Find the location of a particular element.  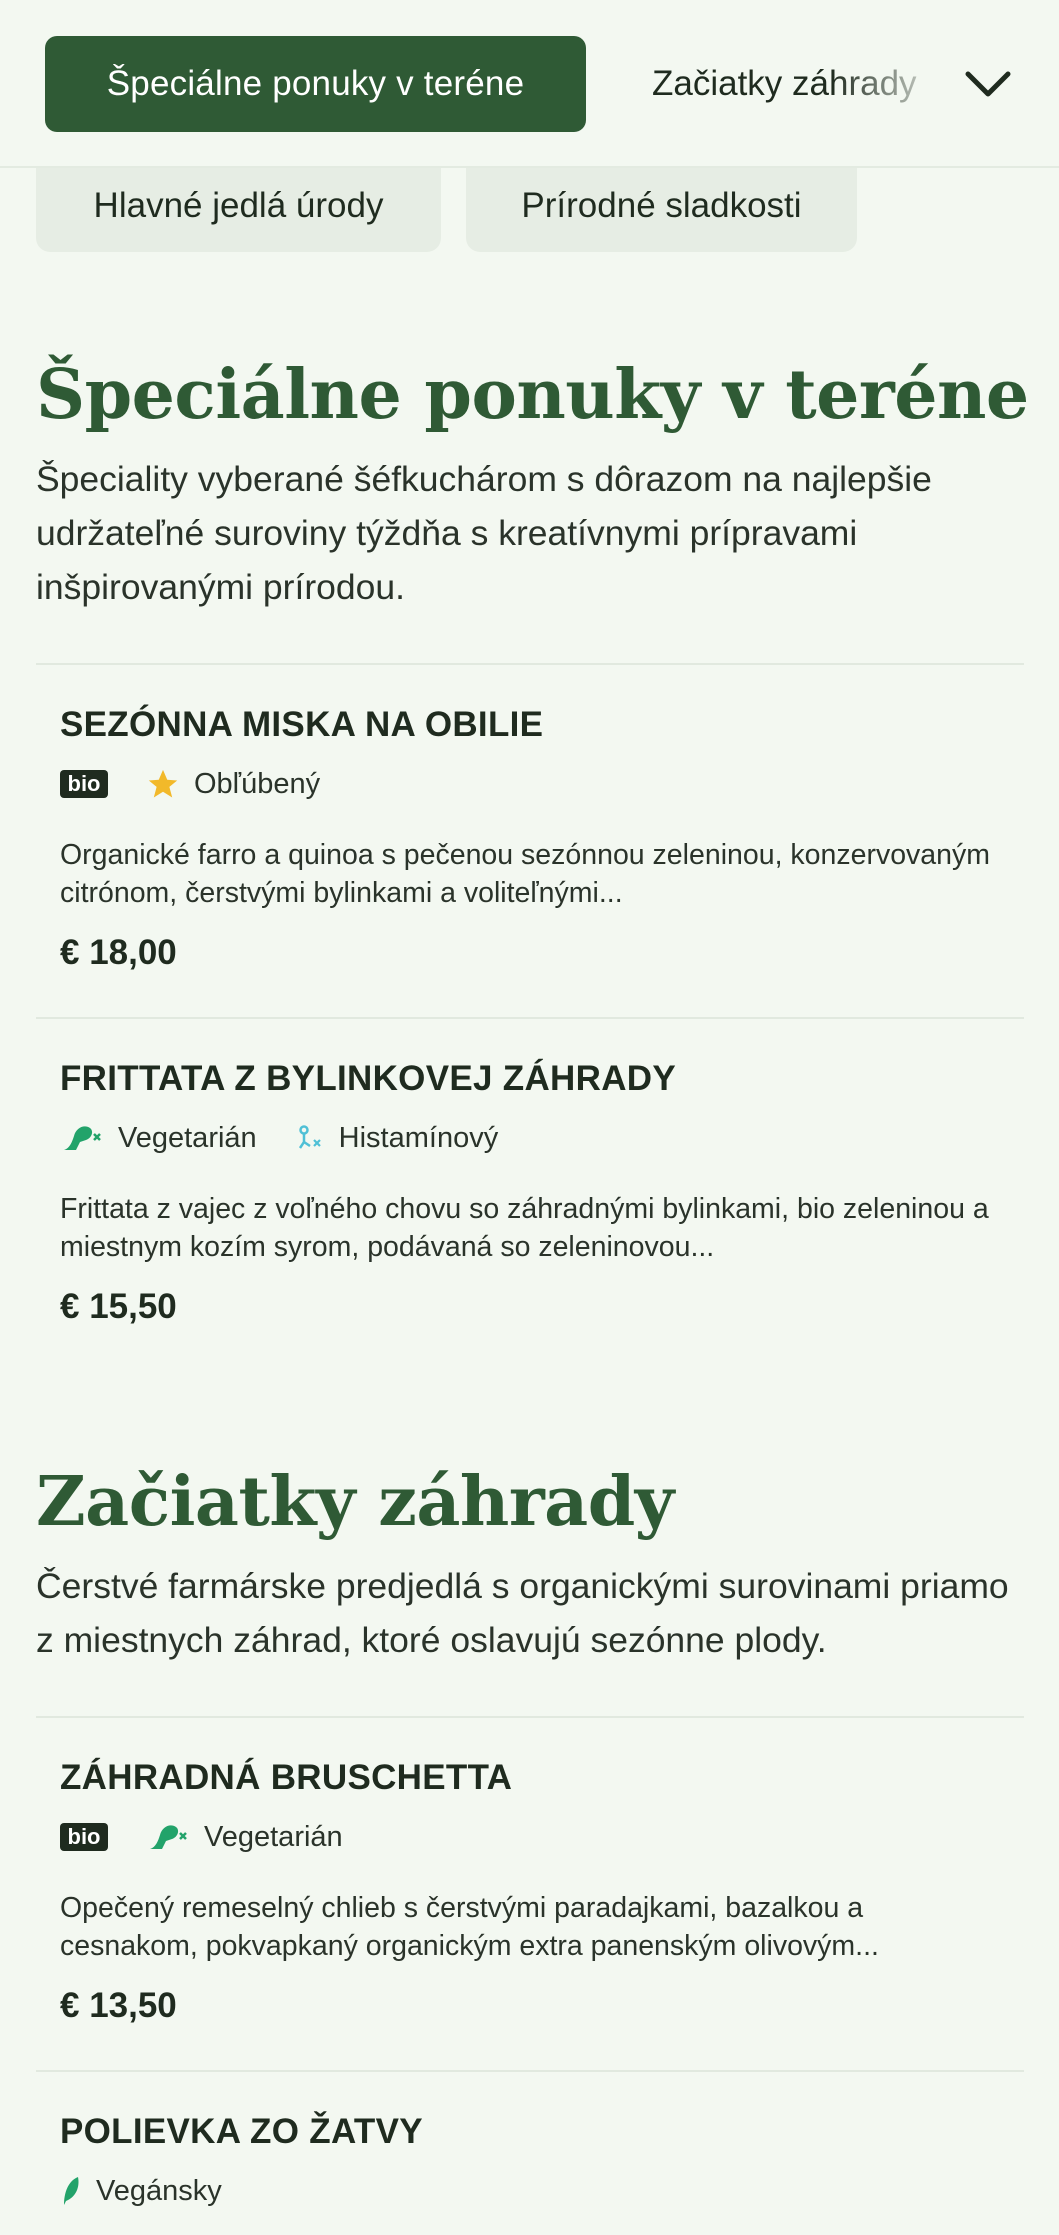

item-tags: Vegetarián Histamínový is located at coordinates (279, 1138).